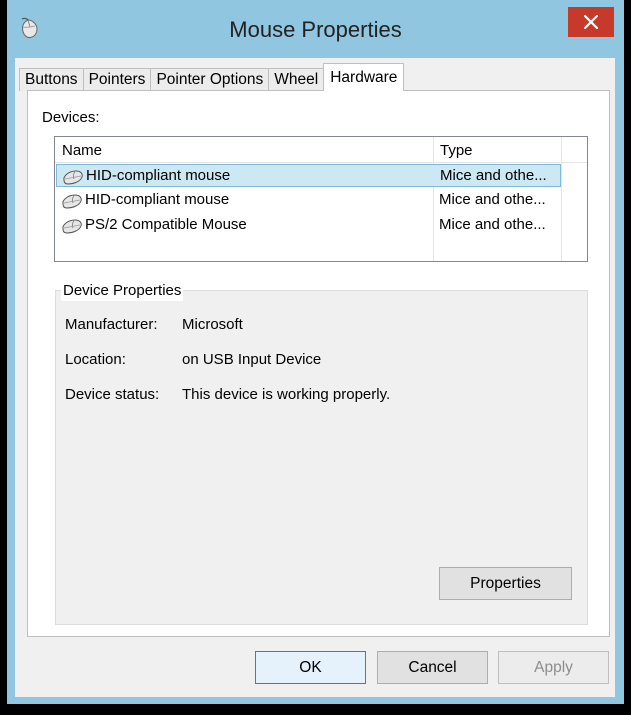  What do you see at coordinates (553, 667) in the screenshot?
I see `apply-button: Apply` at bounding box center [553, 667].